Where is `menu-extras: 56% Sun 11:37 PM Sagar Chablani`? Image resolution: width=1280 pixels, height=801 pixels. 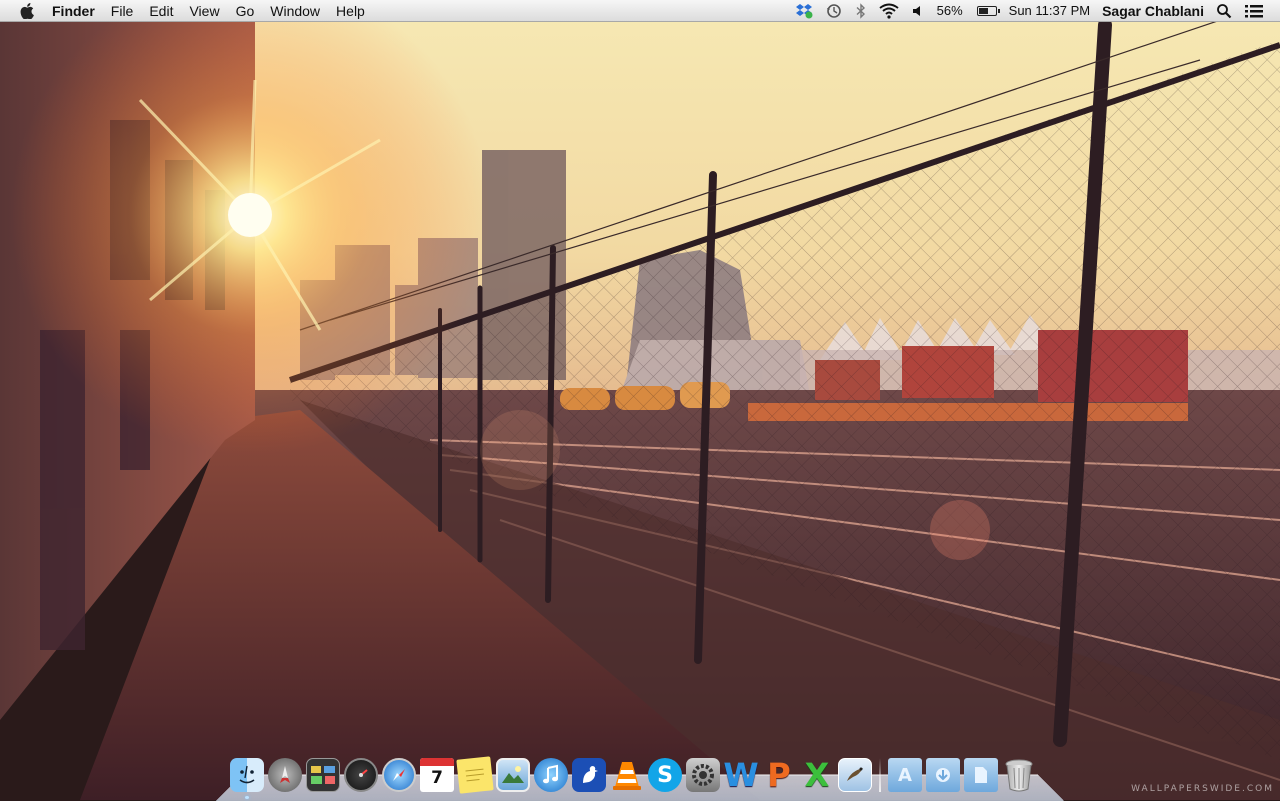 menu-extras: 56% Sun 11:37 PM Sagar Chablani is located at coordinates (1034, 11).